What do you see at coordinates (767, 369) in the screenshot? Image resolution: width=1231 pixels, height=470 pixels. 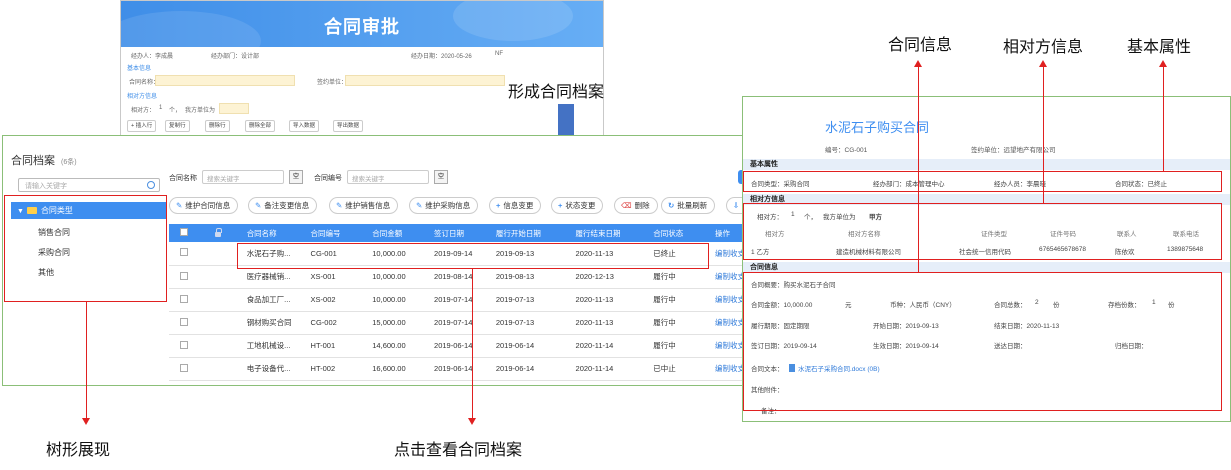 I see `ci-text-label: 合同文本：` at bounding box center [767, 369].